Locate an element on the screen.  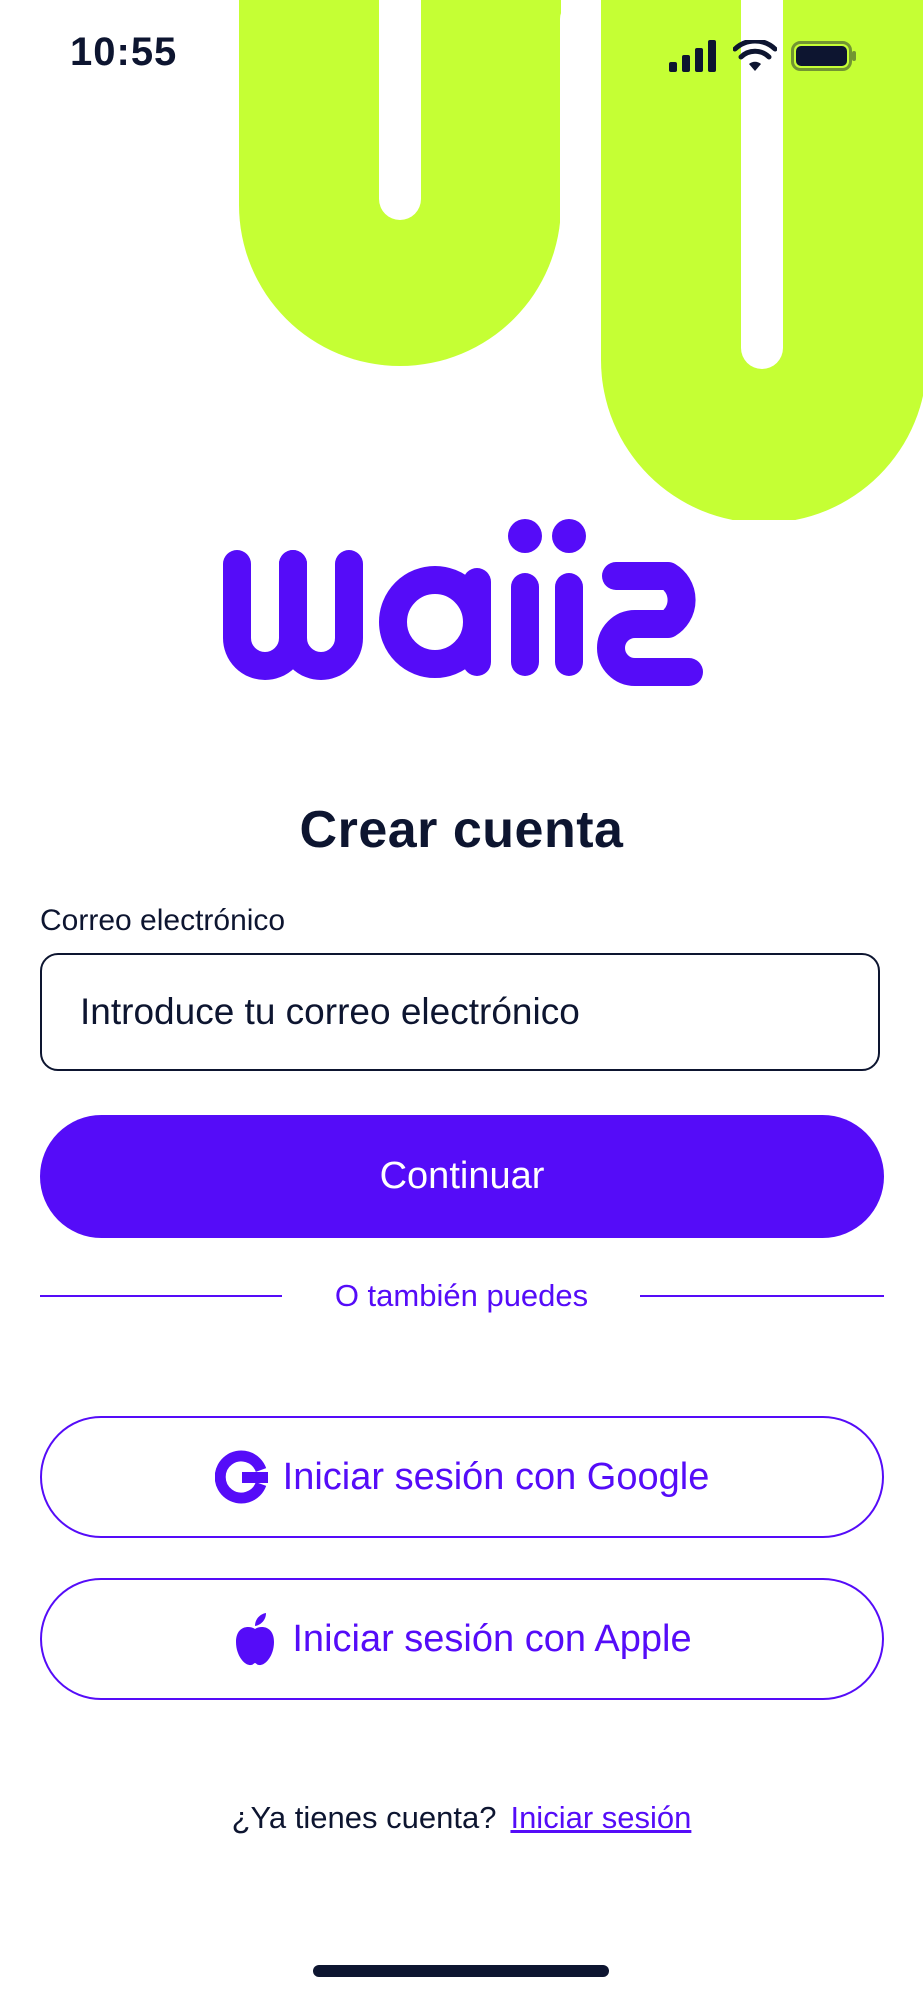
status-bar-icons is located at coordinates (763, 56).